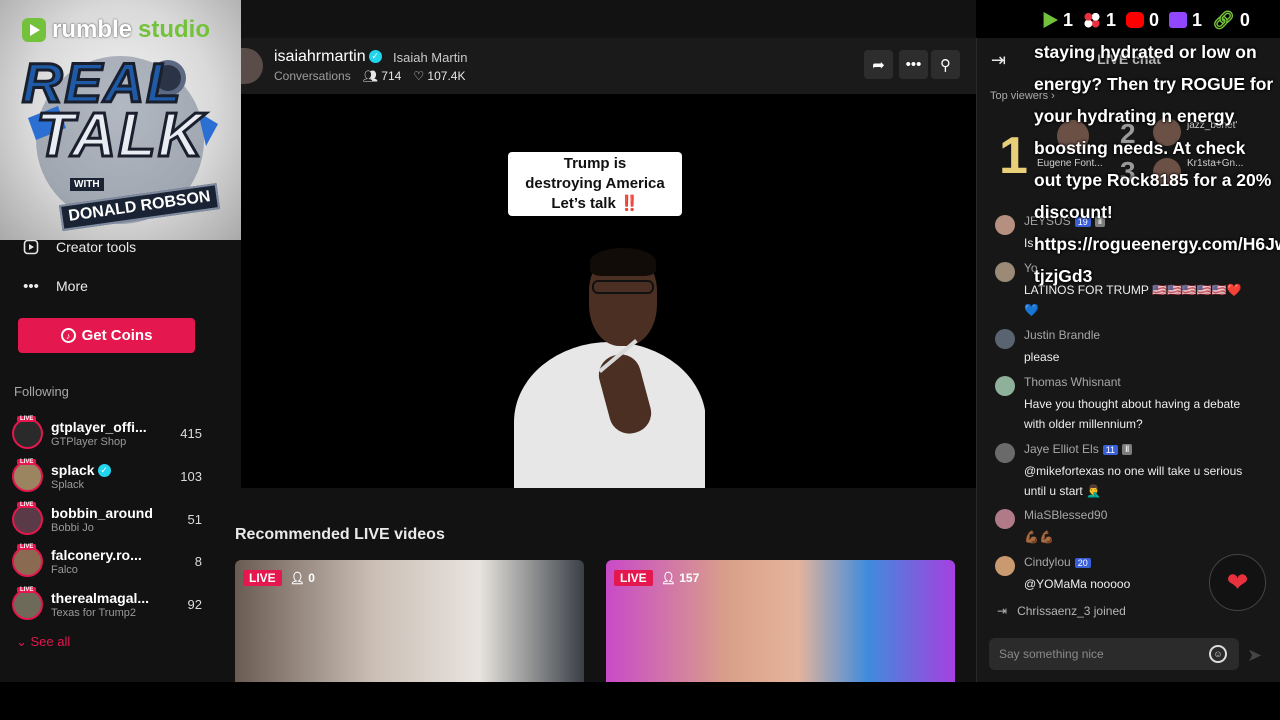 The height and width of the screenshot is (720, 1280). I want to click on more-options-button: •••, so click(913, 64).